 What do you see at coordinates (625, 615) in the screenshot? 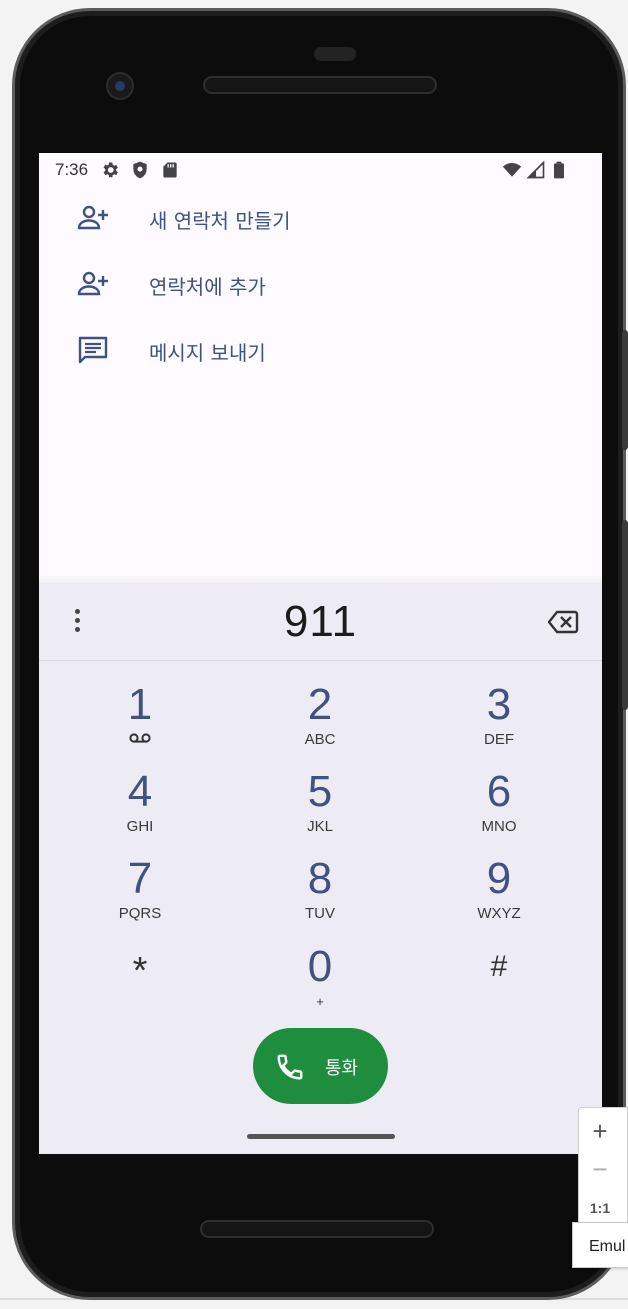
I see `volume-button` at bounding box center [625, 615].